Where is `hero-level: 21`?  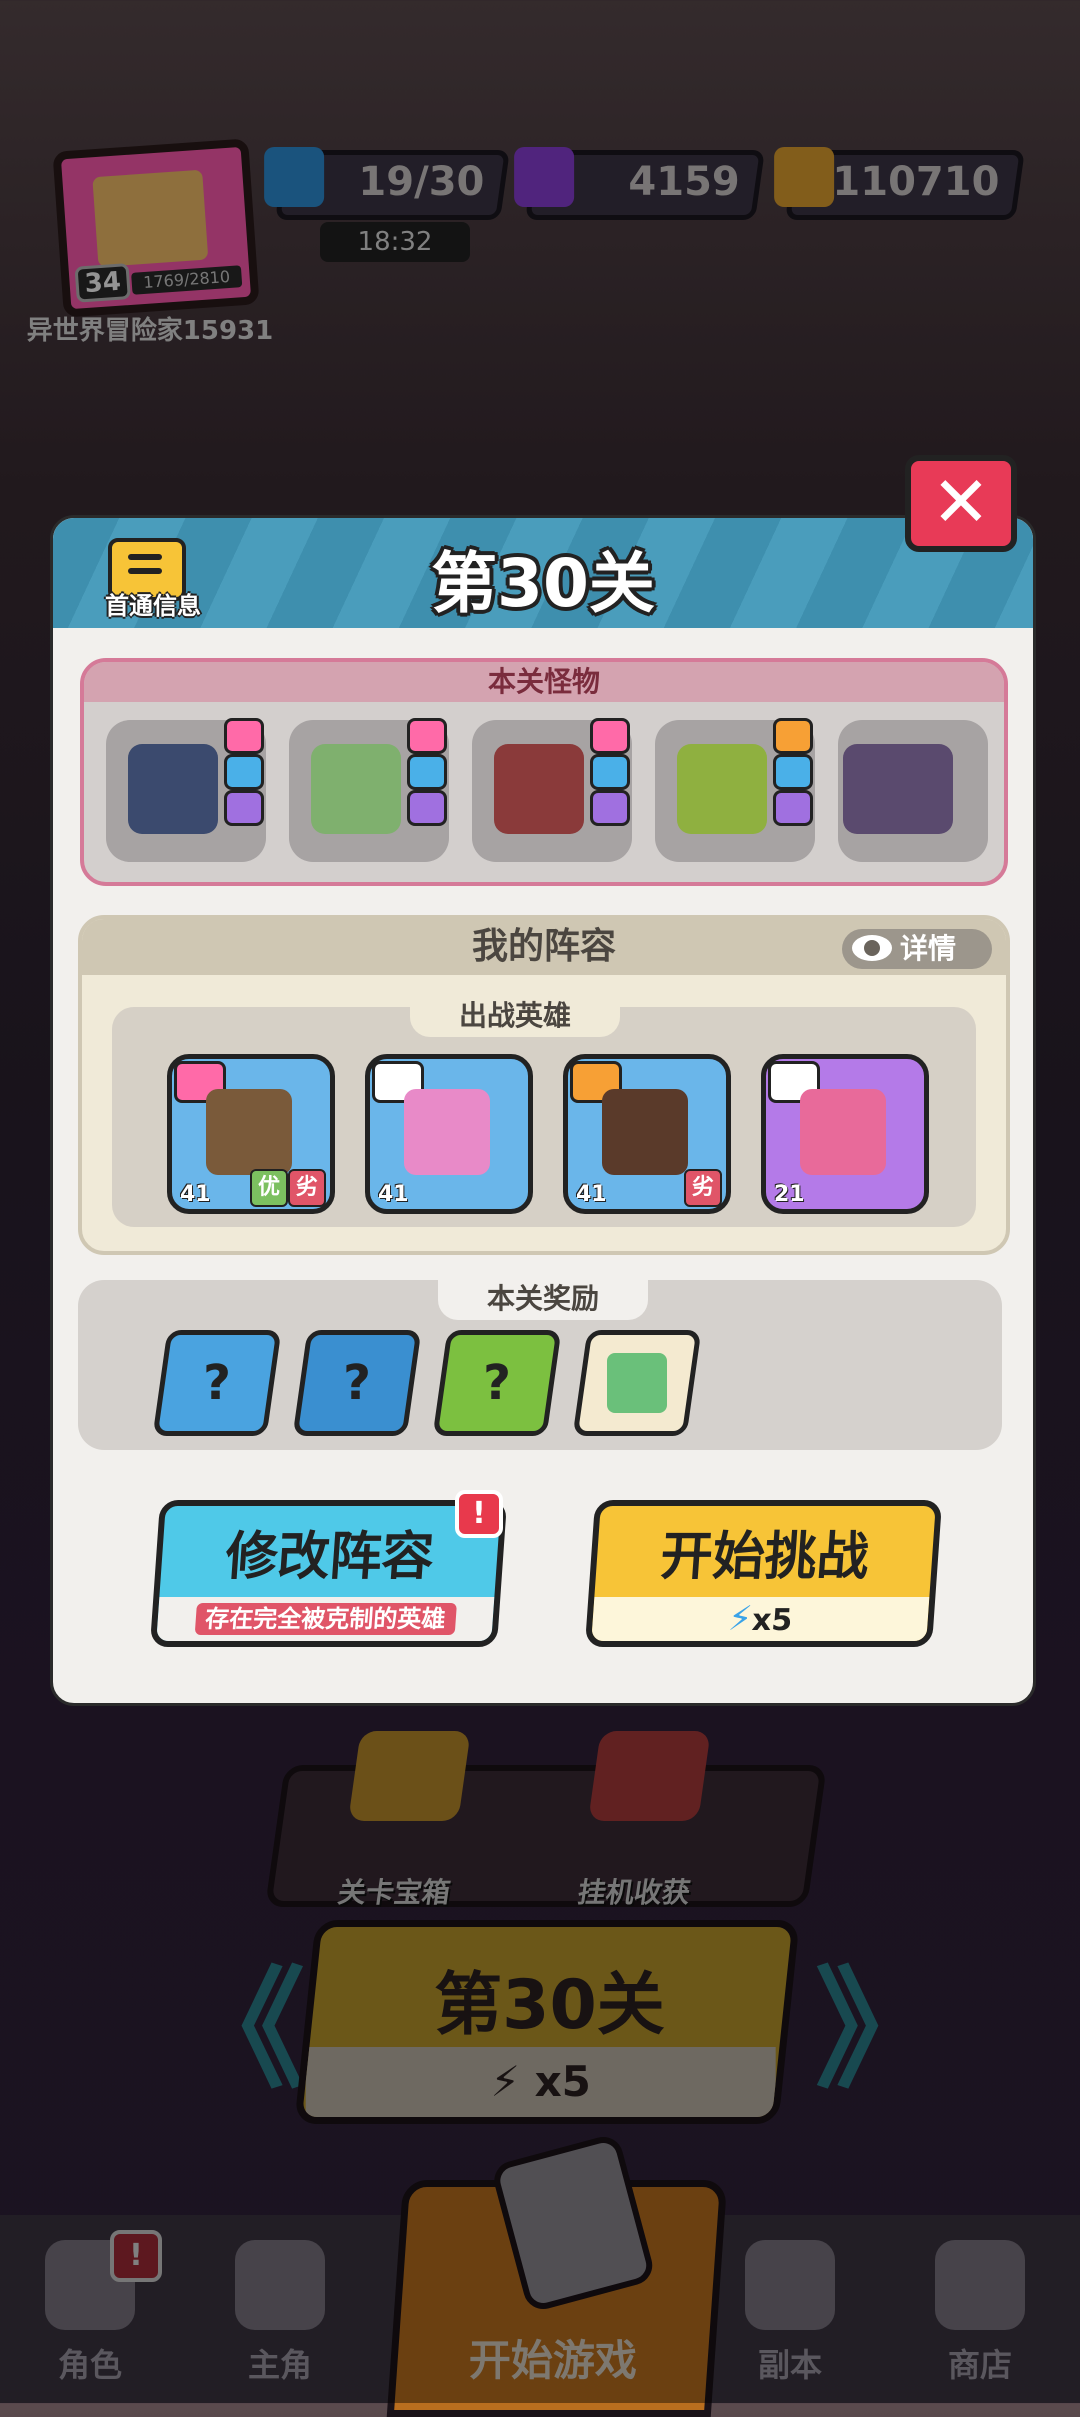
hero-level: 21 is located at coordinates (789, 1194).